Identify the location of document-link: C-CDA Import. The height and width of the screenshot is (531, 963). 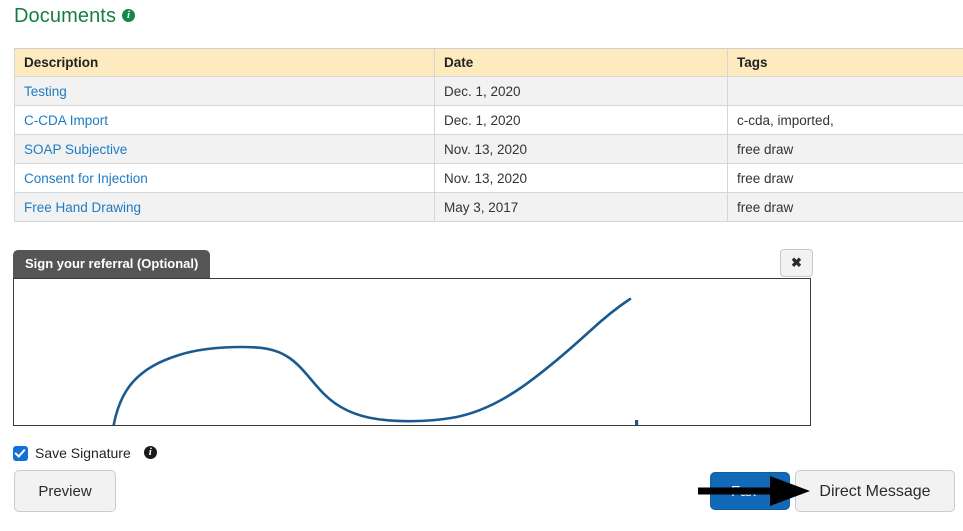
(66, 120).